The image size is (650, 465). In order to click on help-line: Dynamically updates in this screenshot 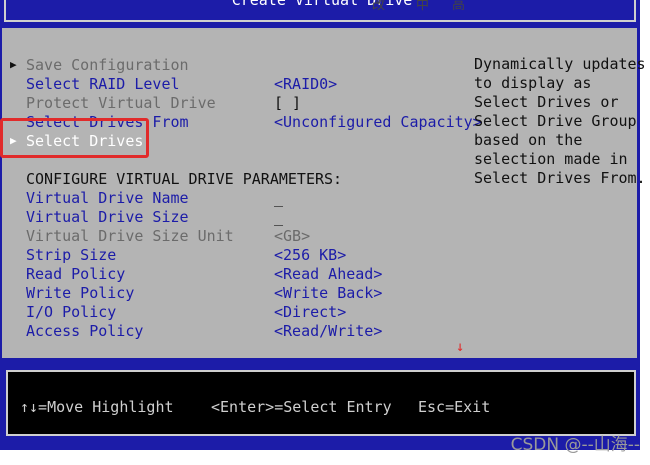, I will do `click(560, 64)`.